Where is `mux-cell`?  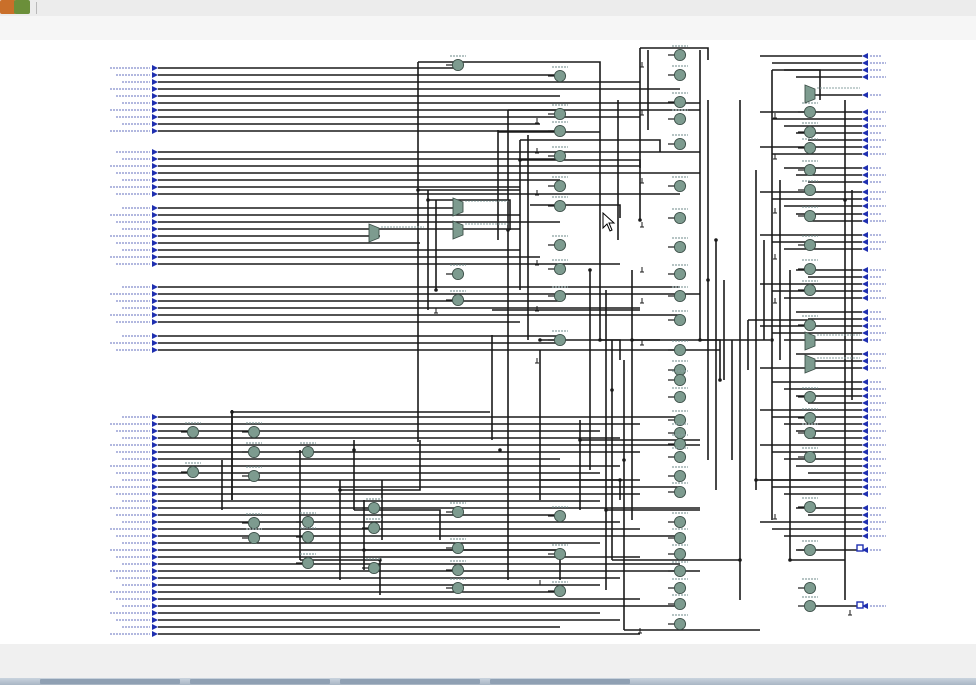
mux-cell is located at coordinates (832, 94).